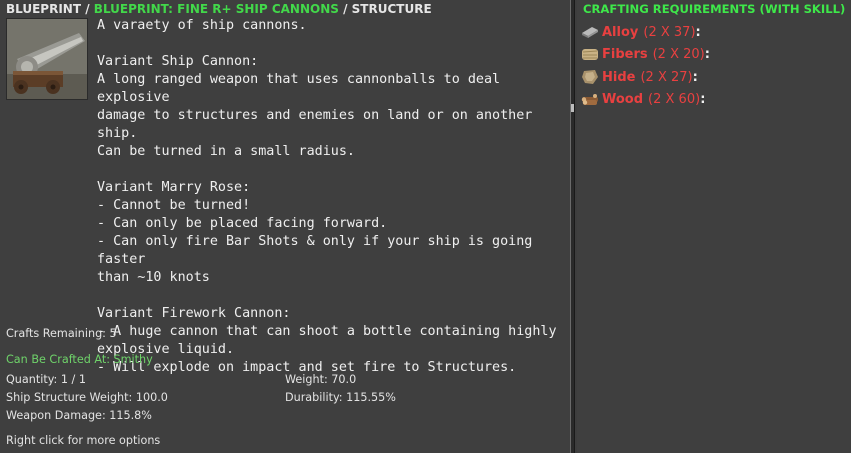 The image size is (851, 453). Describe the element at coordinates (392, 9) in the screenshot. I see `breadcrumb-structure: STRUCTURE` at that location.